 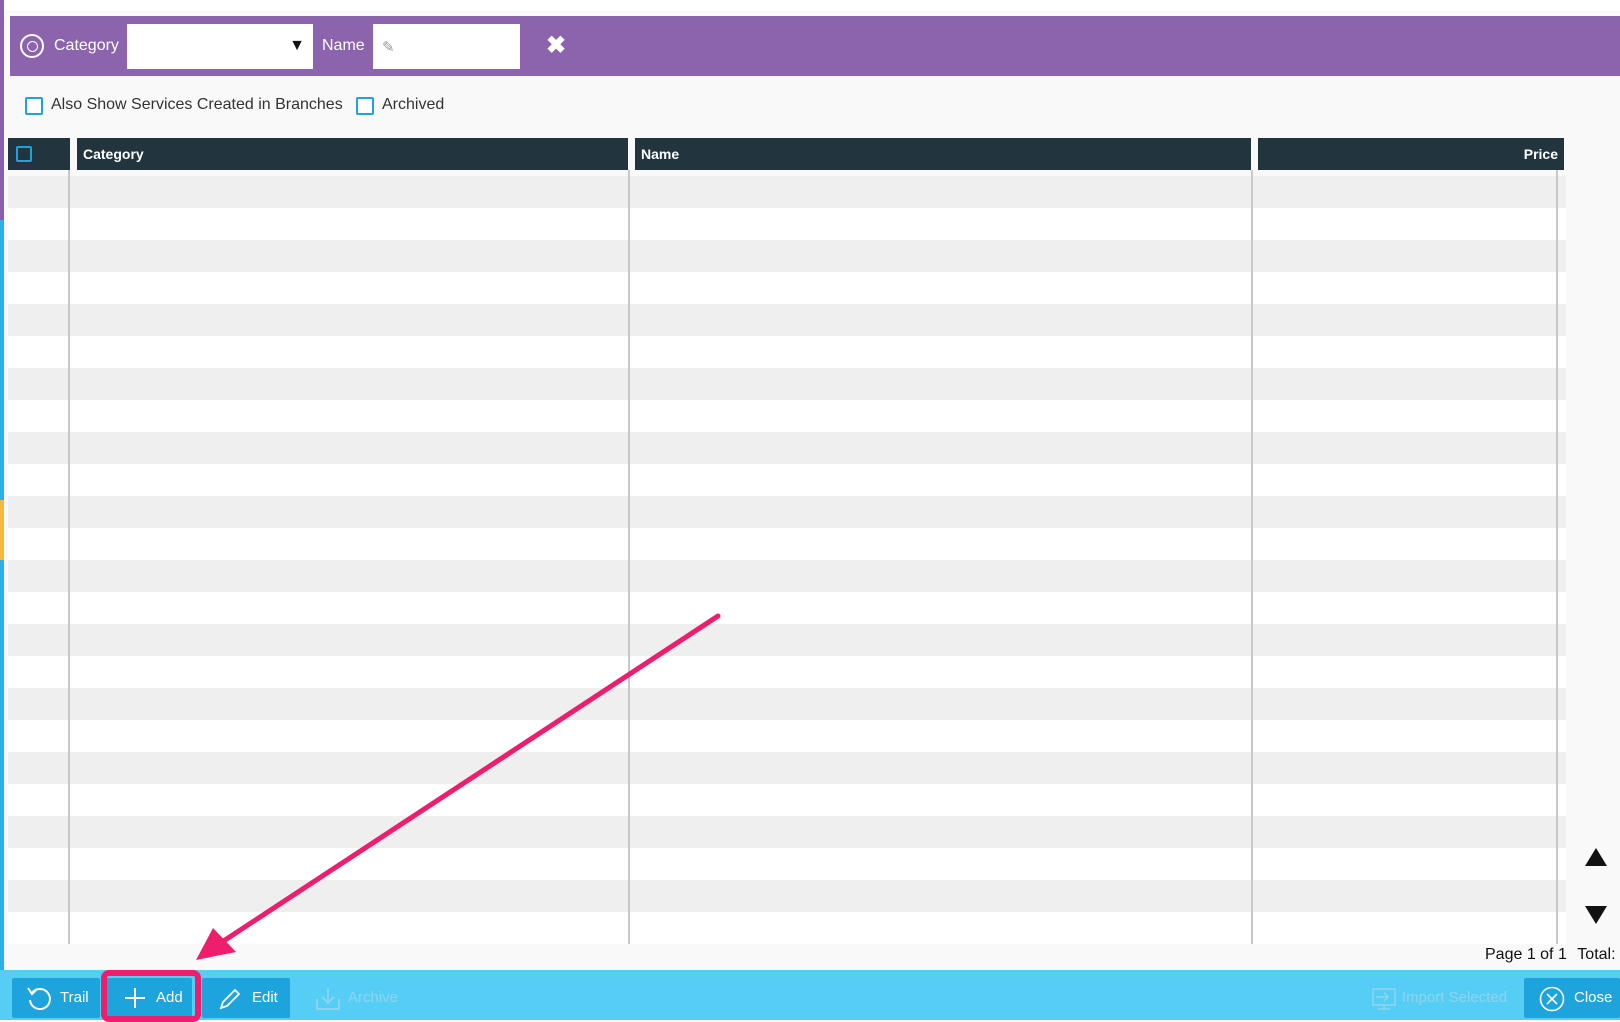 What do you see at coordinates (470, 779) in the screenshot?
I see `annotation-arrow-shaft` at bounding box center [470, 779].